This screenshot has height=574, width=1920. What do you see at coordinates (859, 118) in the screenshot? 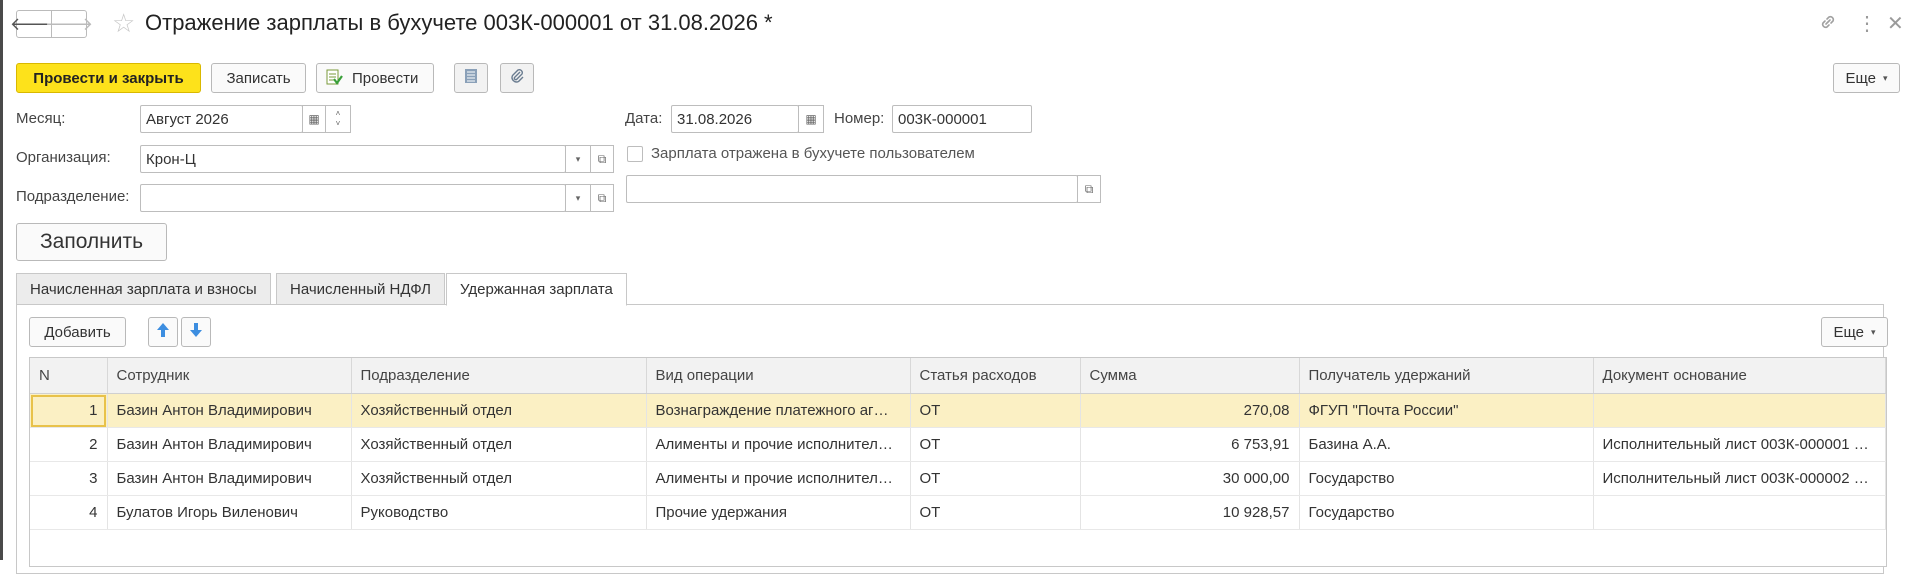
I see `number-label: Номер:` at bounding box center [859, 118].